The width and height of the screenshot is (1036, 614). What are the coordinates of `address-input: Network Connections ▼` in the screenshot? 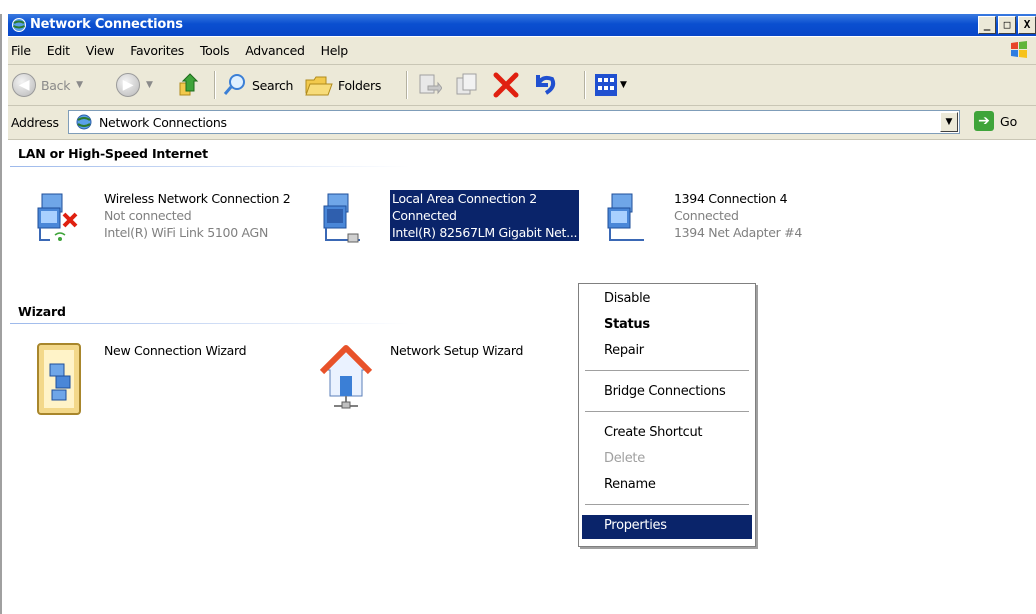 It's located at (514, 122).